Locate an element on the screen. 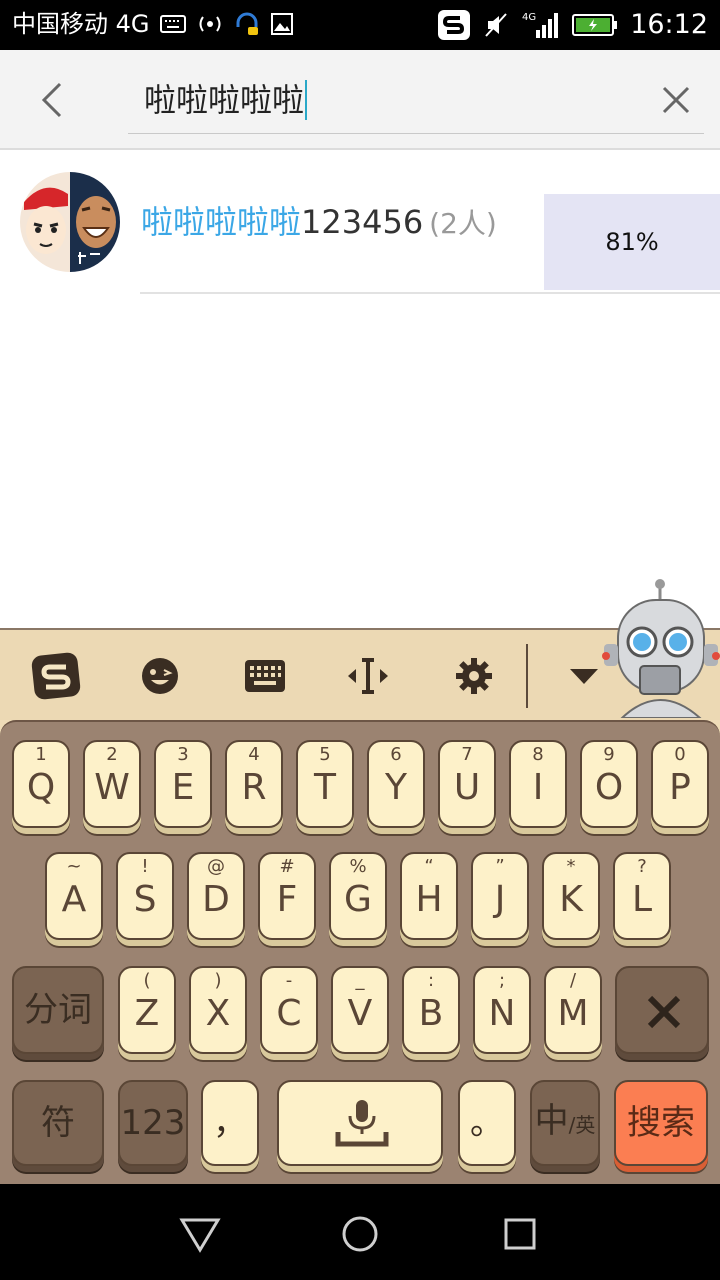 Image resolution: width=720 pixels, height=1280 pixels. settings-button is located at coordinates (474, 676).